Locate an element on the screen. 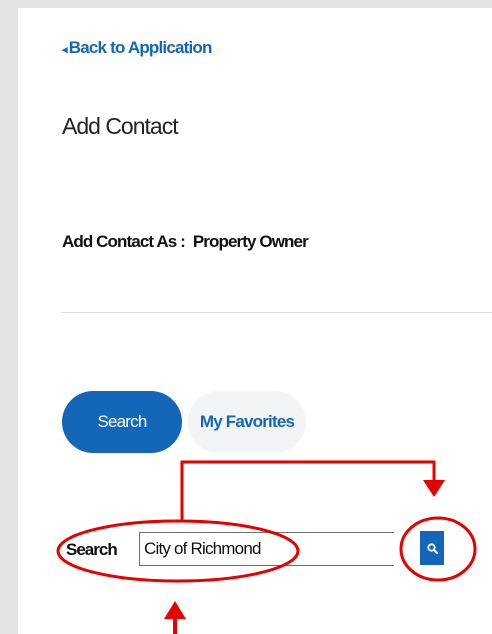 The width and height of the screenshot is (492, 634). add-contact-as-value: Property Owner is located at coordinates (250, 241).